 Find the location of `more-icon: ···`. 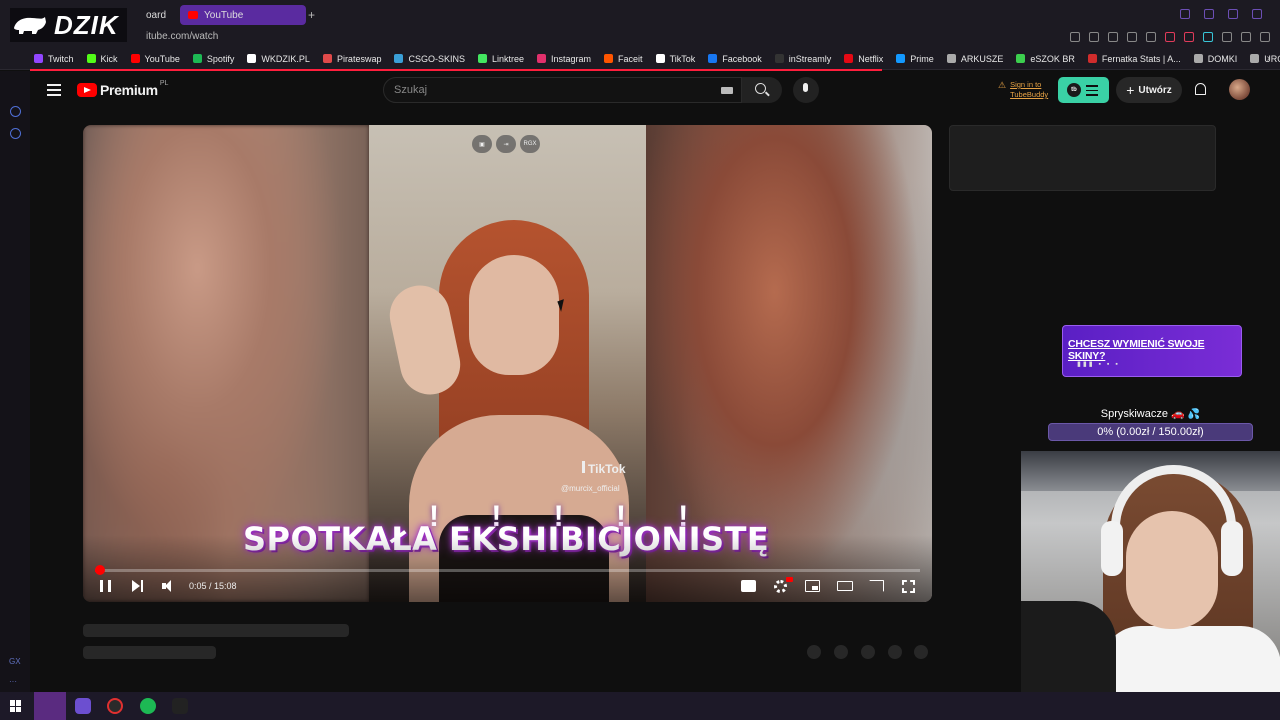

more-icon: ··· is located at coordinates (13, 681).